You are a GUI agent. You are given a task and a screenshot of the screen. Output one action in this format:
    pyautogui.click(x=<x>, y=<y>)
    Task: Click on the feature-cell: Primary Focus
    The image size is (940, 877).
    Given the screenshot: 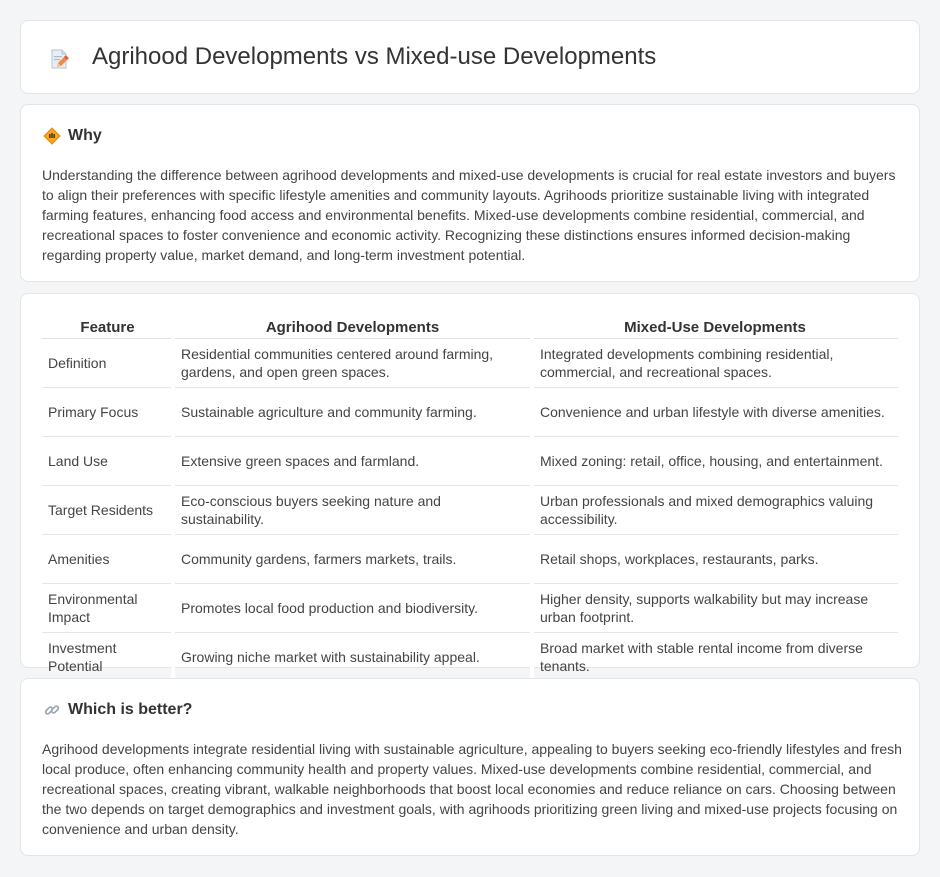 What is the action you would take?
    pyautogui.click(x=107, y=412)
    